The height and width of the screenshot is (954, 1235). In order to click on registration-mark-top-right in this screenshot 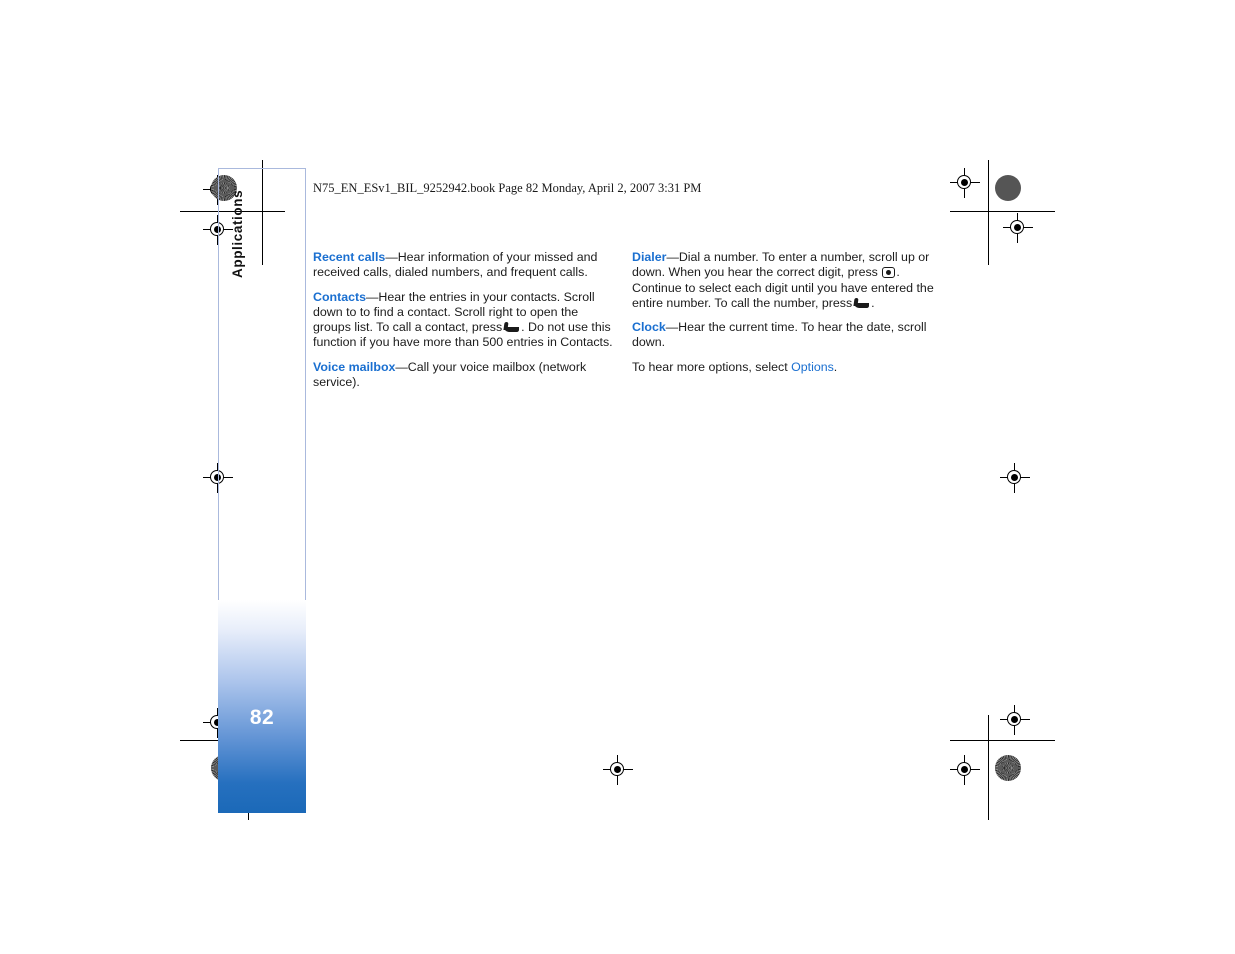, I will do `click(965, 183)`.